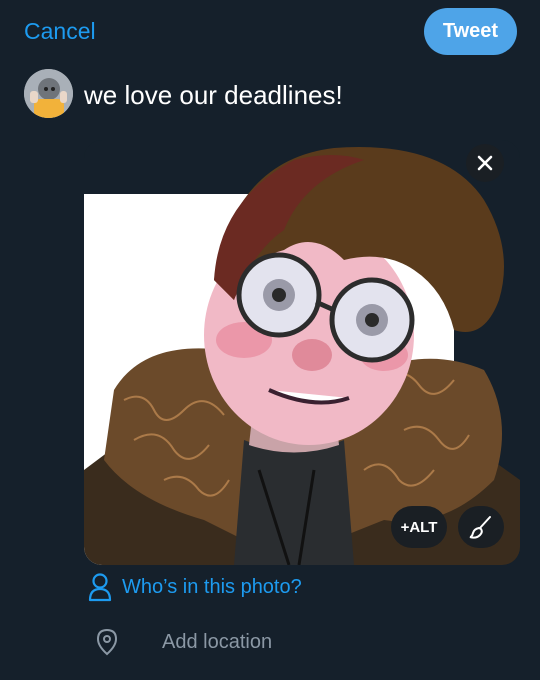 The image size is (540, 680). What do you see at coordinates (217, 641) in the screenshot?
I see `add-location-label: Add location` at bounding box center [217, 641].